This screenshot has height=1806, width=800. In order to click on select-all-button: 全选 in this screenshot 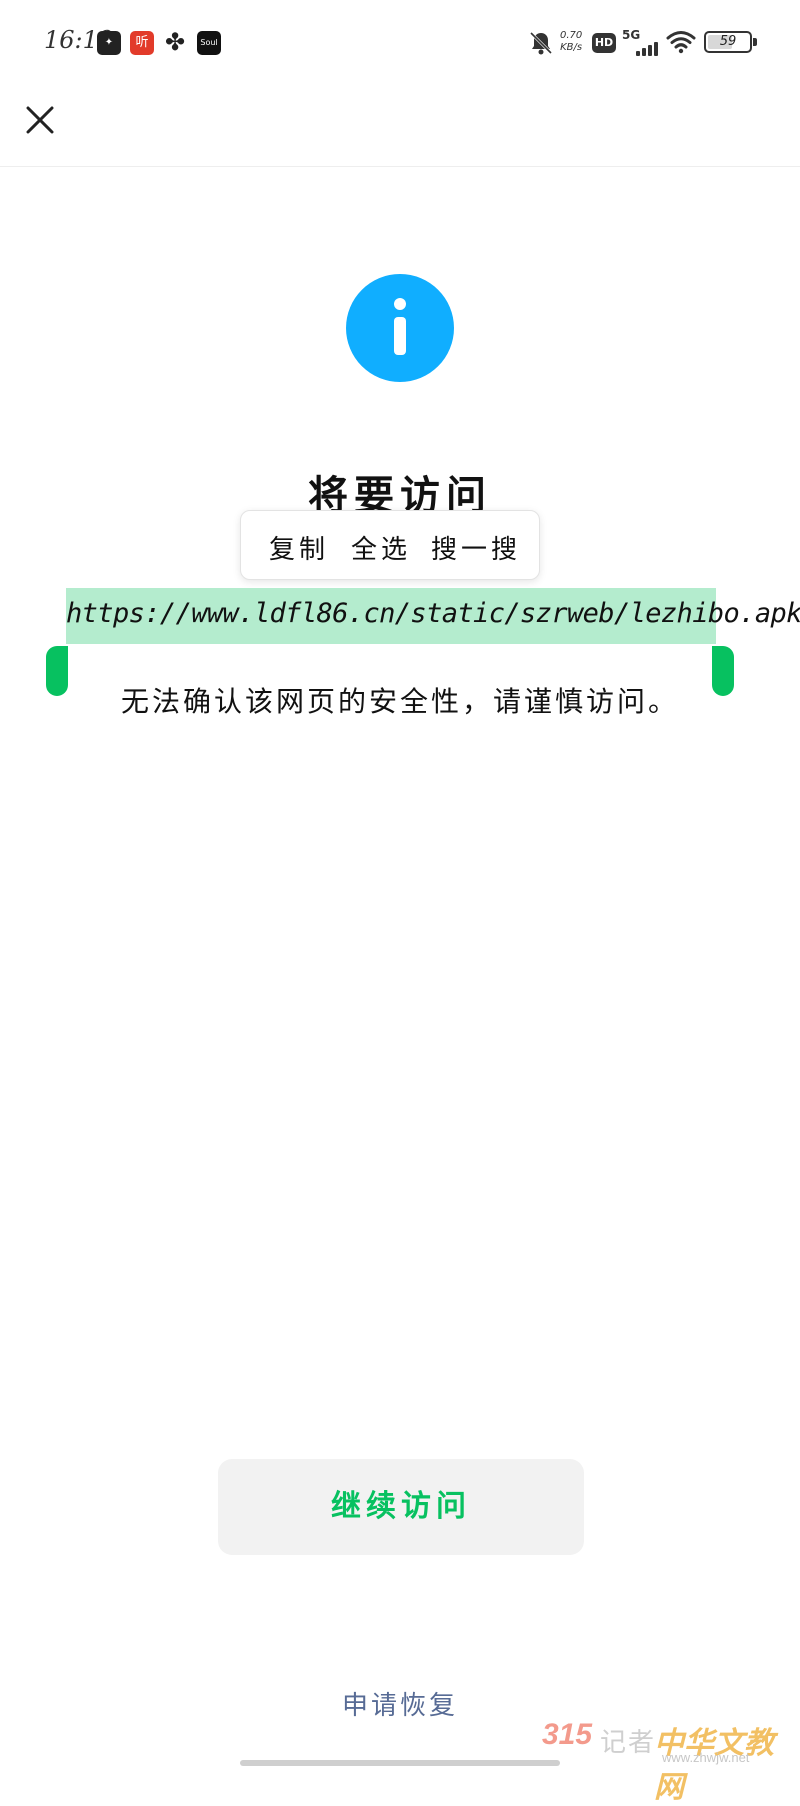, I will do `click(381, 547)`.